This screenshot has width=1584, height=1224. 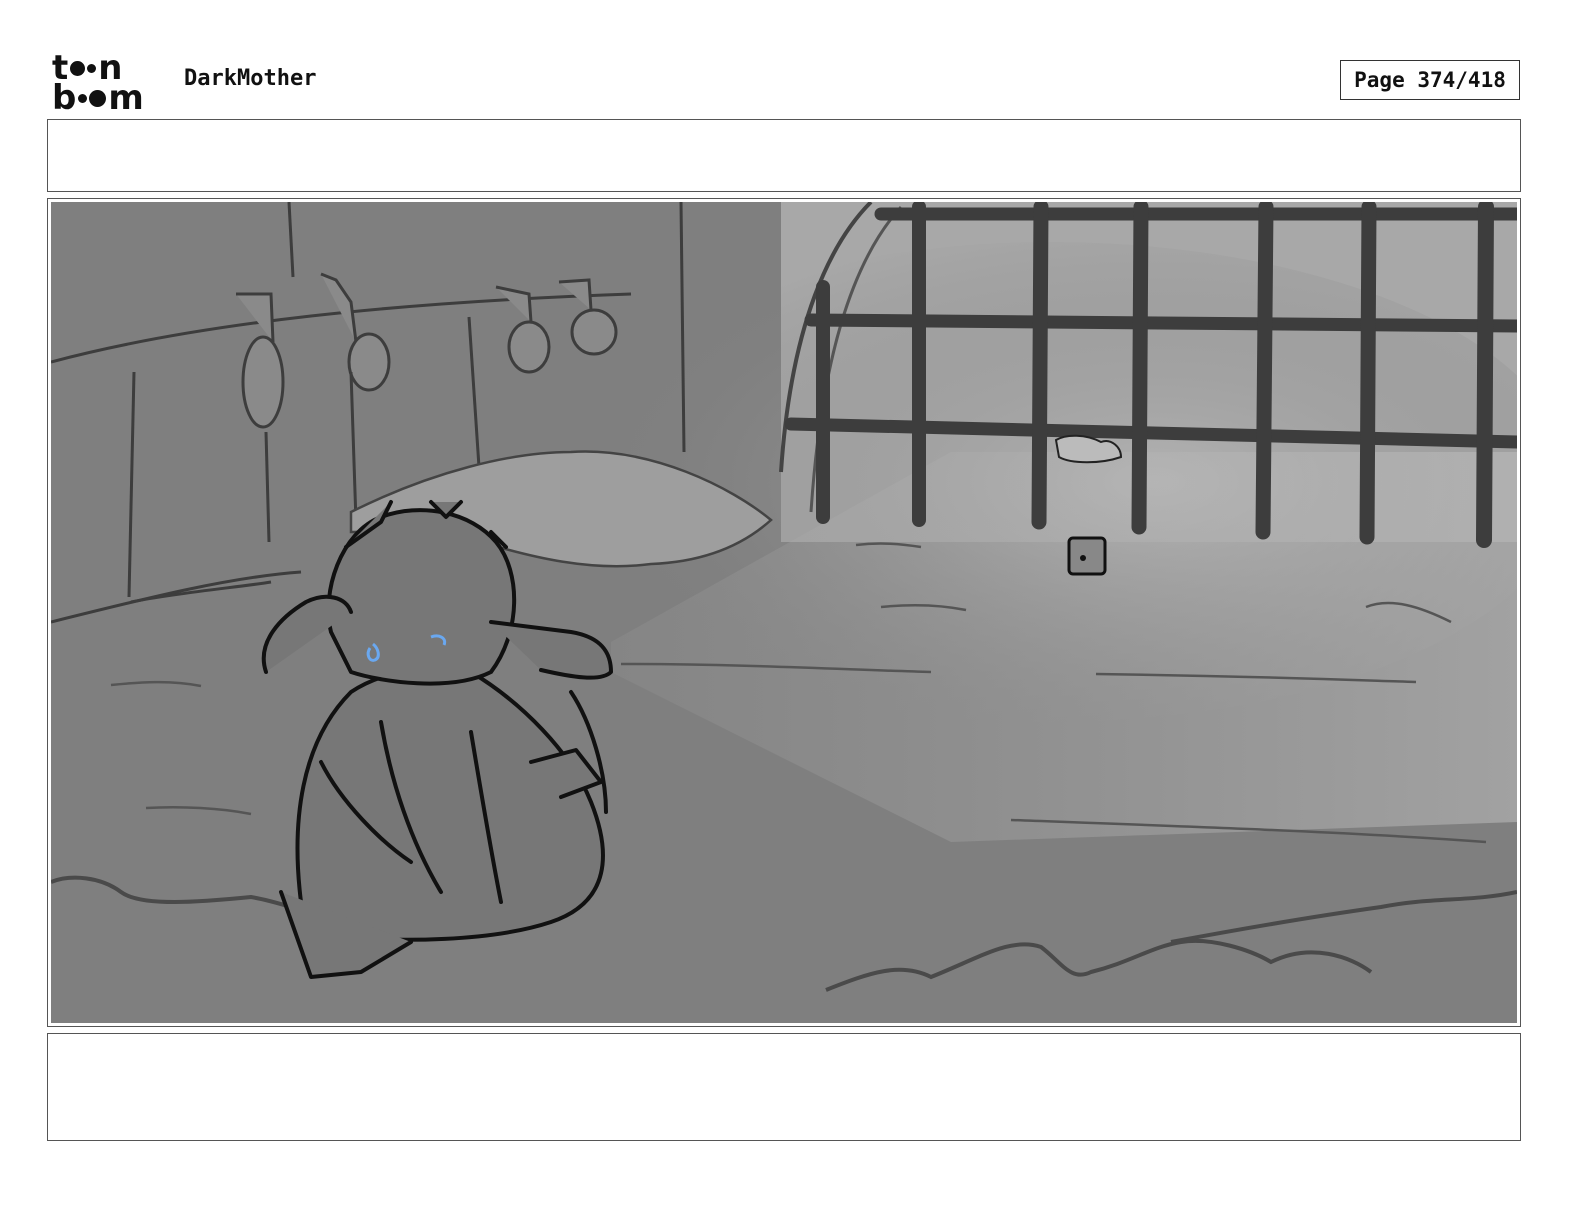 What do you see at coordinates (1430, 80) in the screenshot?
I see `page-number: Page 374/418` at bounding box center [1430, 80].